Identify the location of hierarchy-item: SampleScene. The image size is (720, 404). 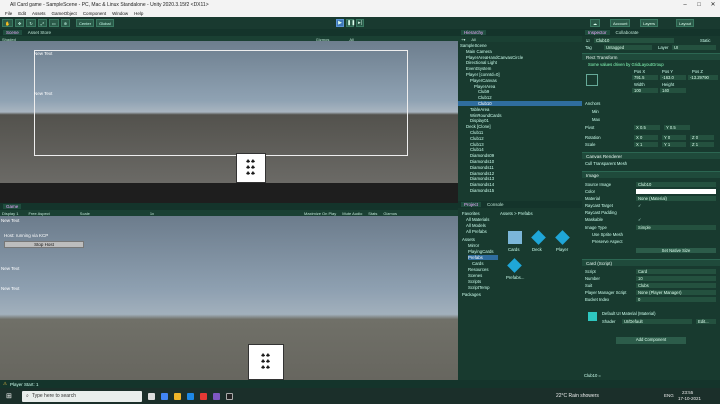
(520, 45).